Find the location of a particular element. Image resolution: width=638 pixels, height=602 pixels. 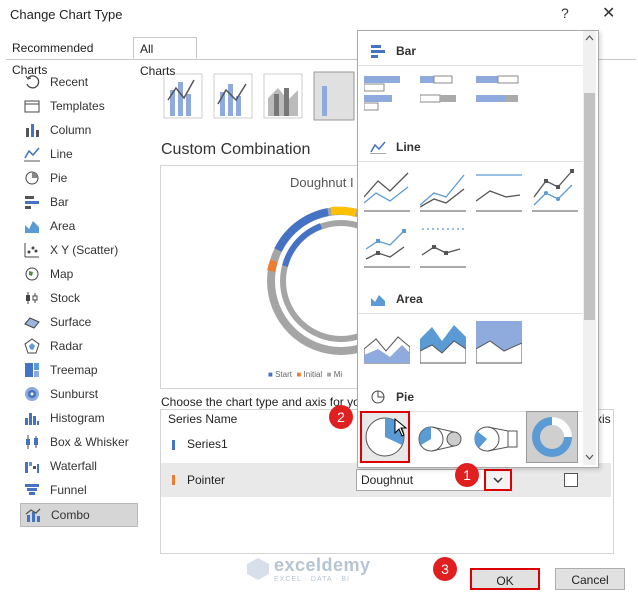

doughnut-chart-option is located at coordinates (552, 437).